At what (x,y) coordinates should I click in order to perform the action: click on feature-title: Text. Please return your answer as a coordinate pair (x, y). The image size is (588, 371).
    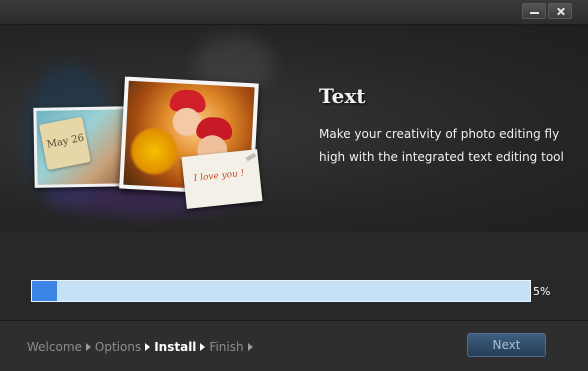
    Looking at the image, I should click on (342, 96).